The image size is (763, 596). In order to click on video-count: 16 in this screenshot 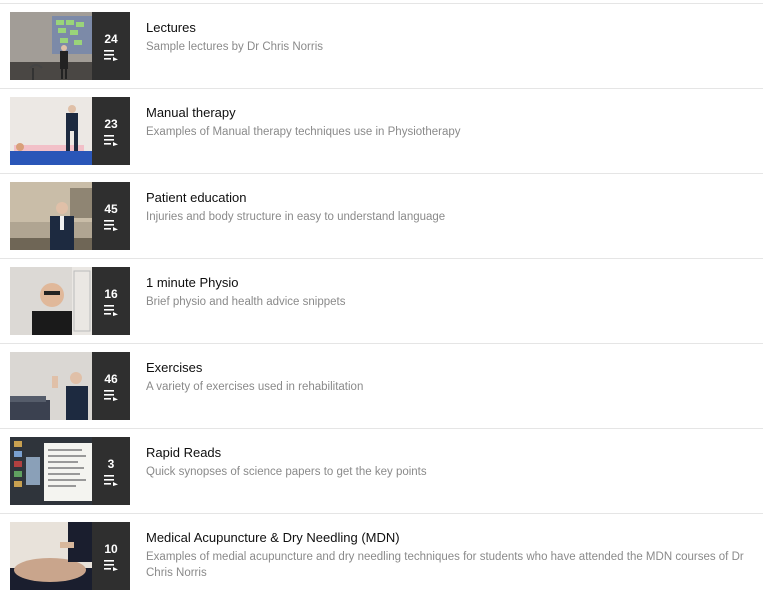, I will do `click(111, 293)`.